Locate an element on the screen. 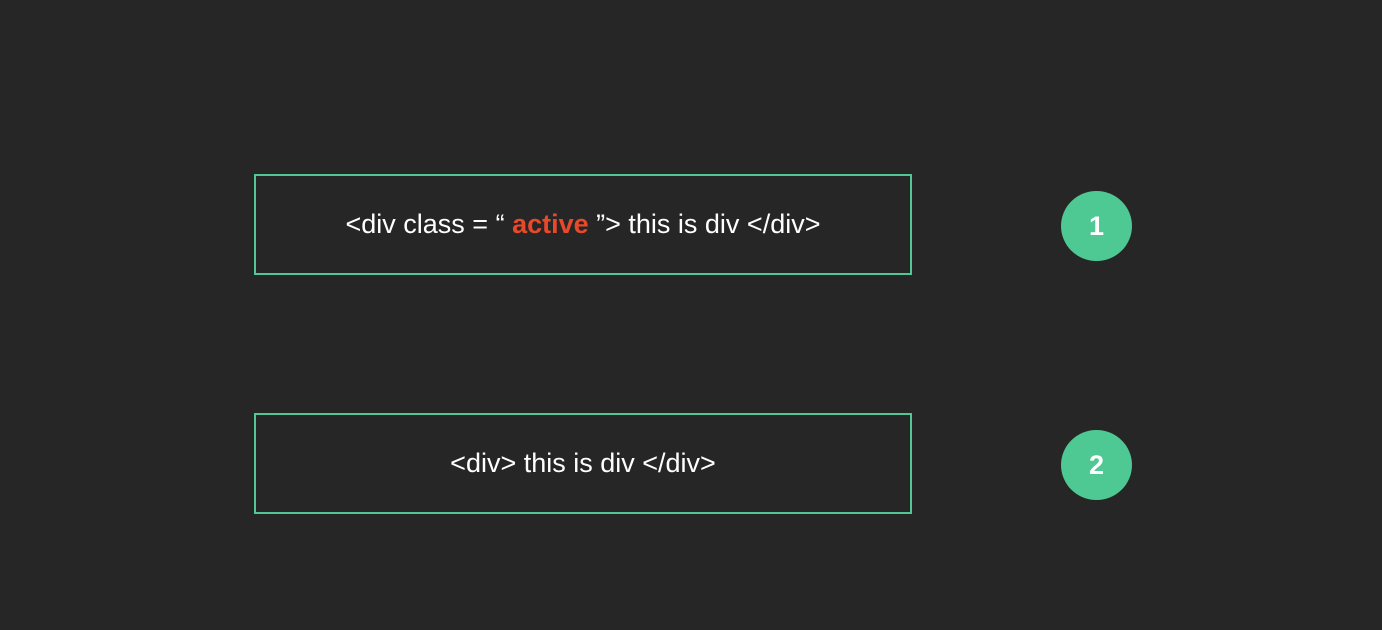 The width and height of the screenshot is (1382, 630). step-badge-1: 1 is located at coordinates (1096, 226).